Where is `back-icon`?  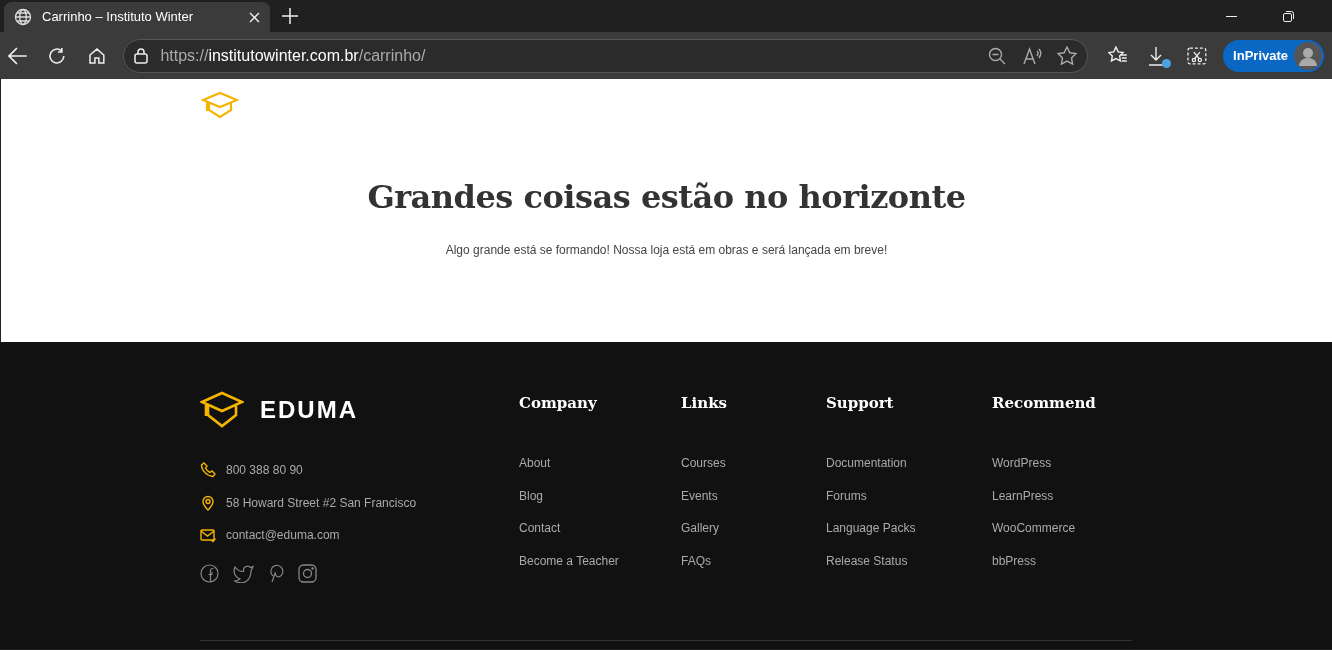
back-icon is located at coordinates (18, 55).